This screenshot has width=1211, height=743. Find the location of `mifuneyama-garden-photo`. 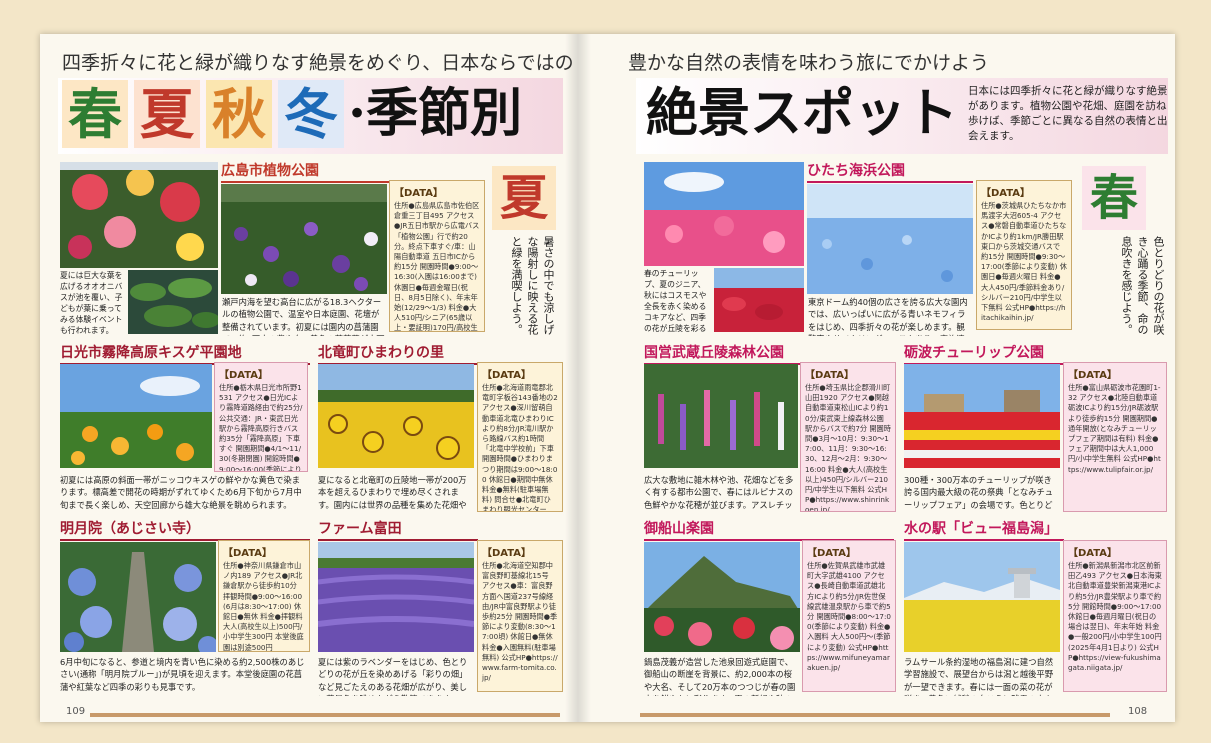

mifuneyama-garden-photo is located at coordinates (722, 597).